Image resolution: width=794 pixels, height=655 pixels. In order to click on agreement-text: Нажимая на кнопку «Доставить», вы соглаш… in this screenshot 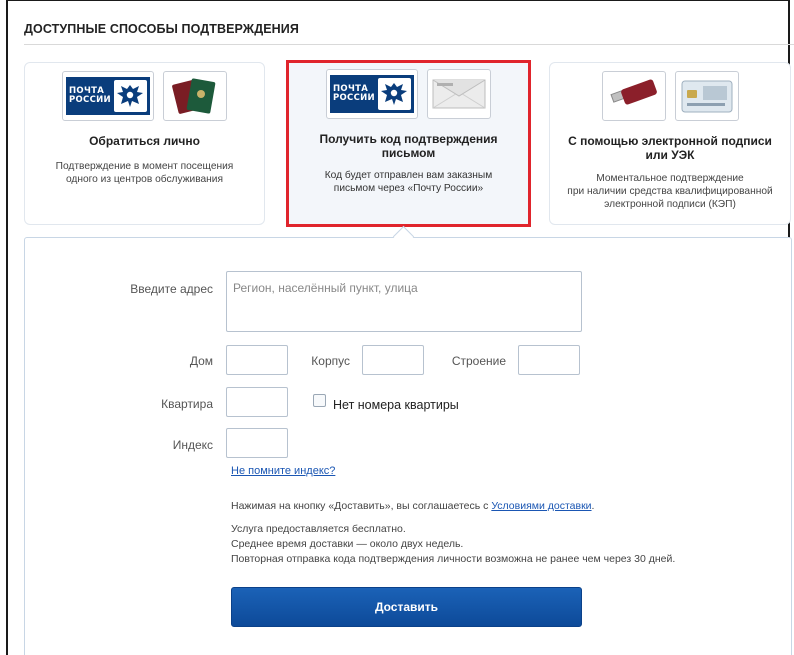, I will do `click(412, 506)`.